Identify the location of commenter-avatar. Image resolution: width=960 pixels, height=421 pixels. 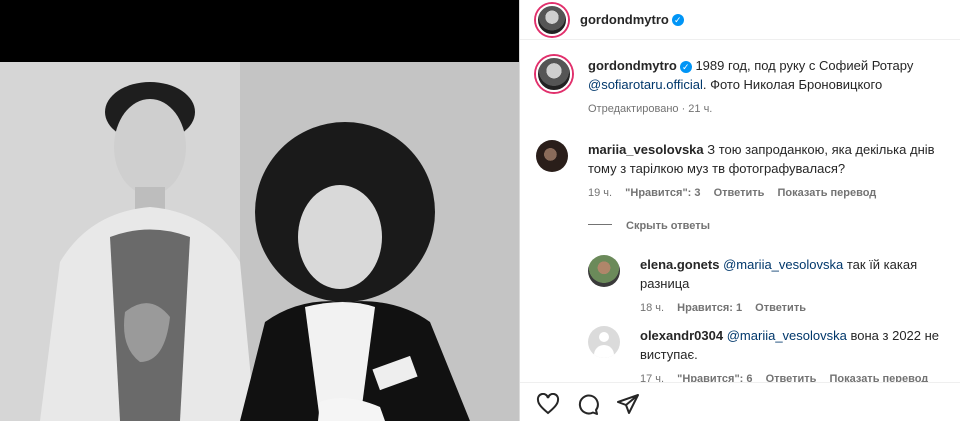
(552, 156).